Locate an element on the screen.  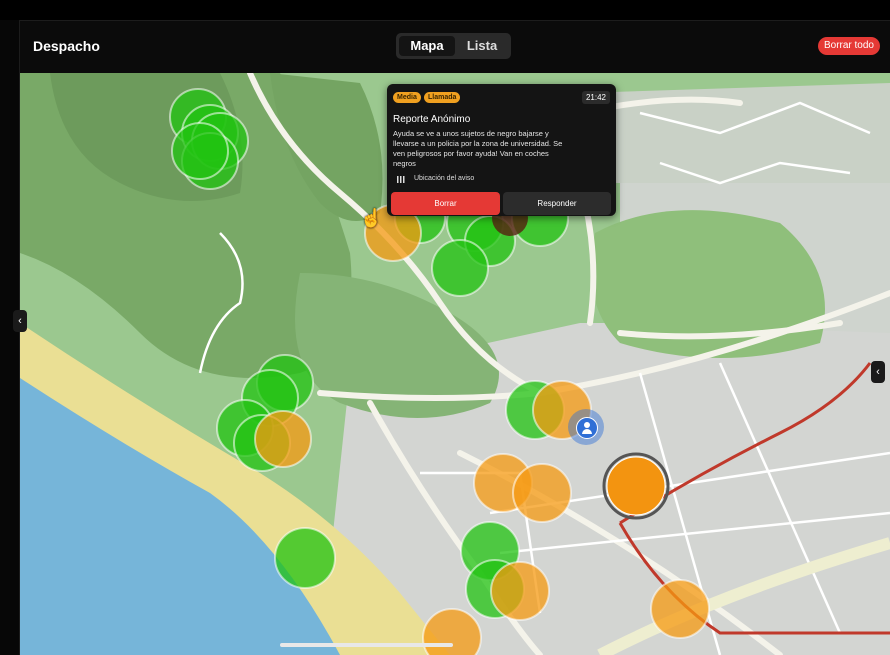
type-badge: Llamada is located at coordinates (442, 97).